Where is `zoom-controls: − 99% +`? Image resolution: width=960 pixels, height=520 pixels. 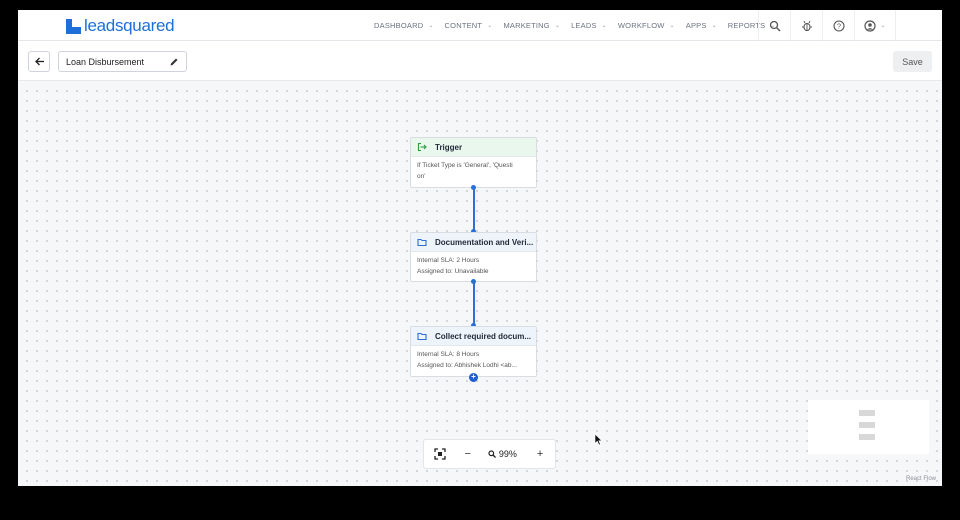
zoom-controls: − 99% + is located at coordinates (489, 454).